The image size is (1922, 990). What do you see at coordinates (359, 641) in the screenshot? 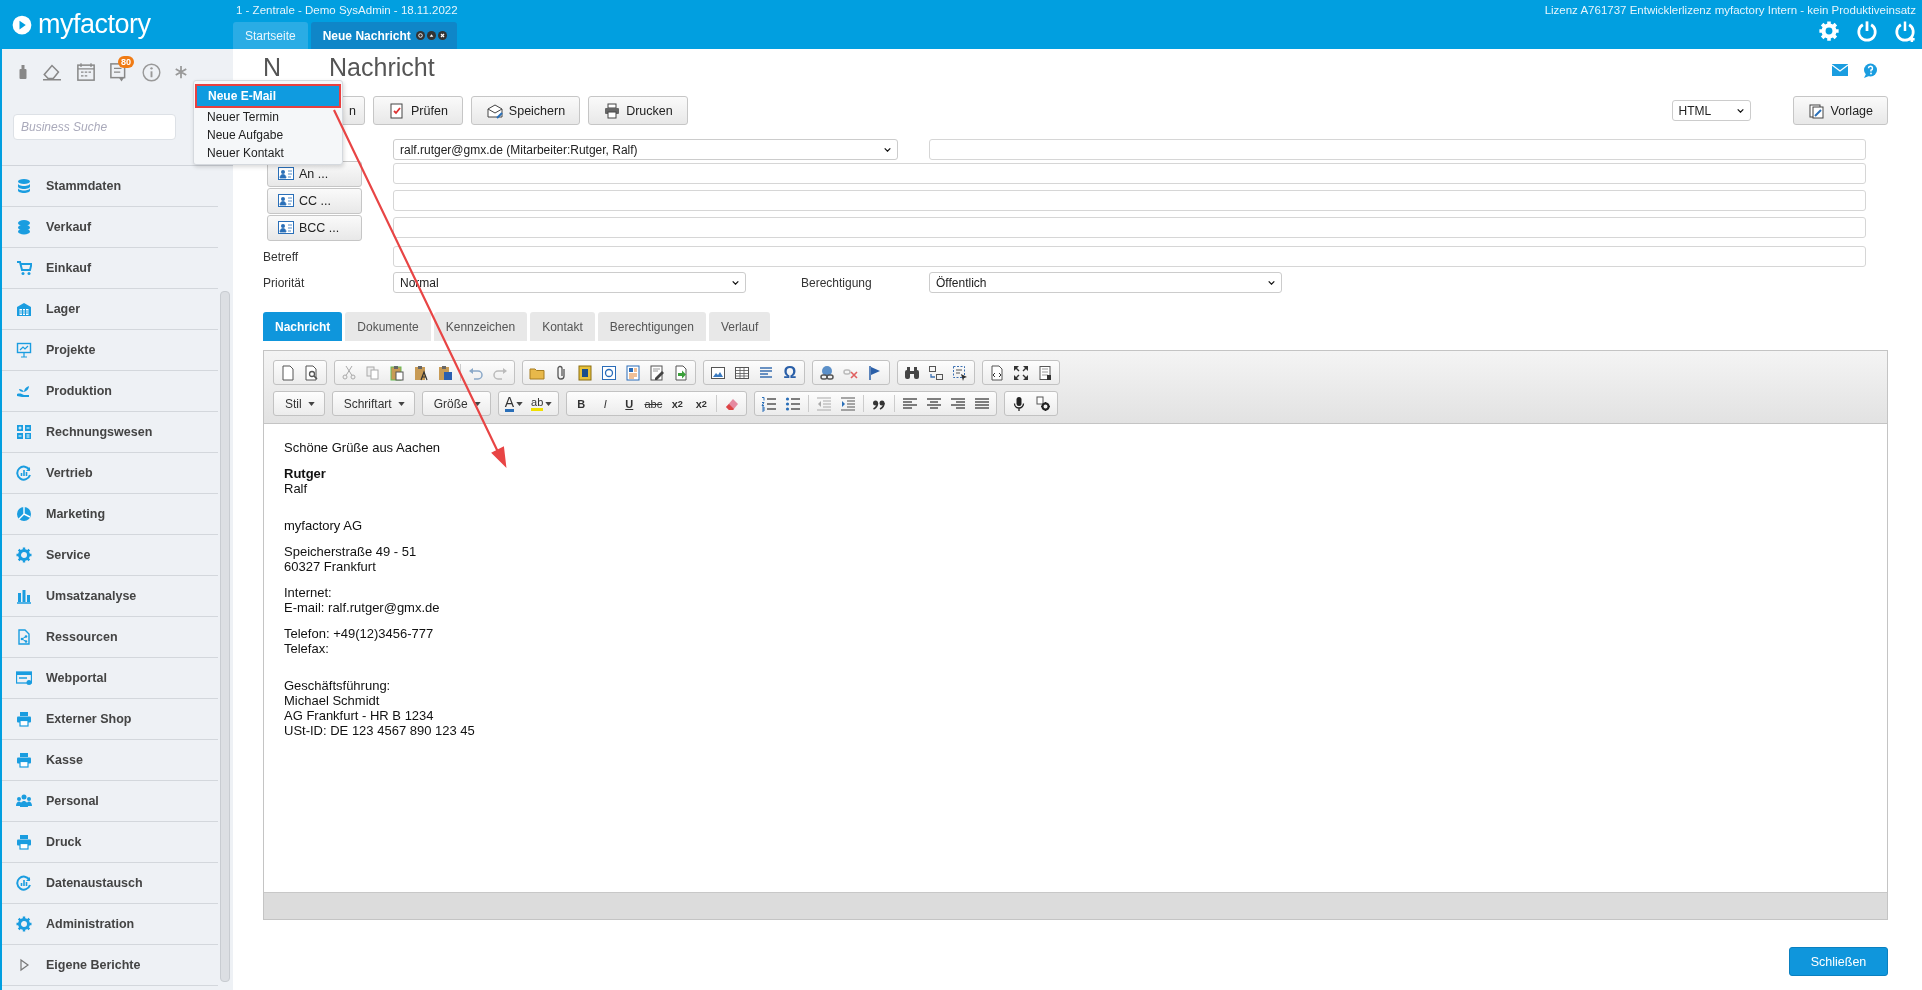
I see `message-text: Telefon: +49(12)3456-777 Telefax:` at bounding box center [359, 641].